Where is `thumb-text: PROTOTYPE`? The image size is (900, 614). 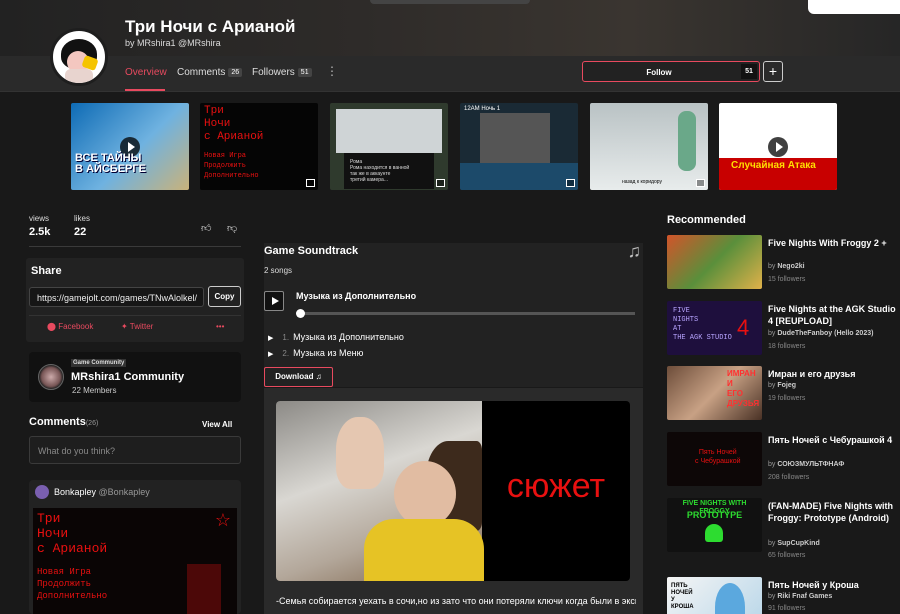 thumb-text: PROTOTYPE is located at coordinates (714, 515).